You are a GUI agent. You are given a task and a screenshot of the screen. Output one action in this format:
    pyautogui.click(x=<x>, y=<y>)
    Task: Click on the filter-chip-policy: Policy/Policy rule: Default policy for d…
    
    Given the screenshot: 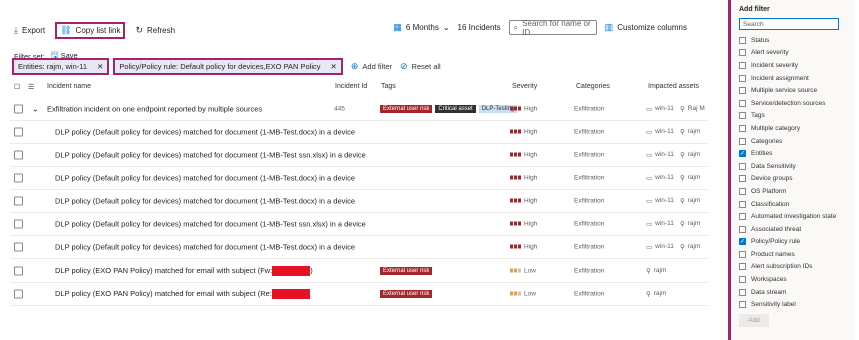 What is the action you would take?
    pyautogui.click(x=228, y=66)
    